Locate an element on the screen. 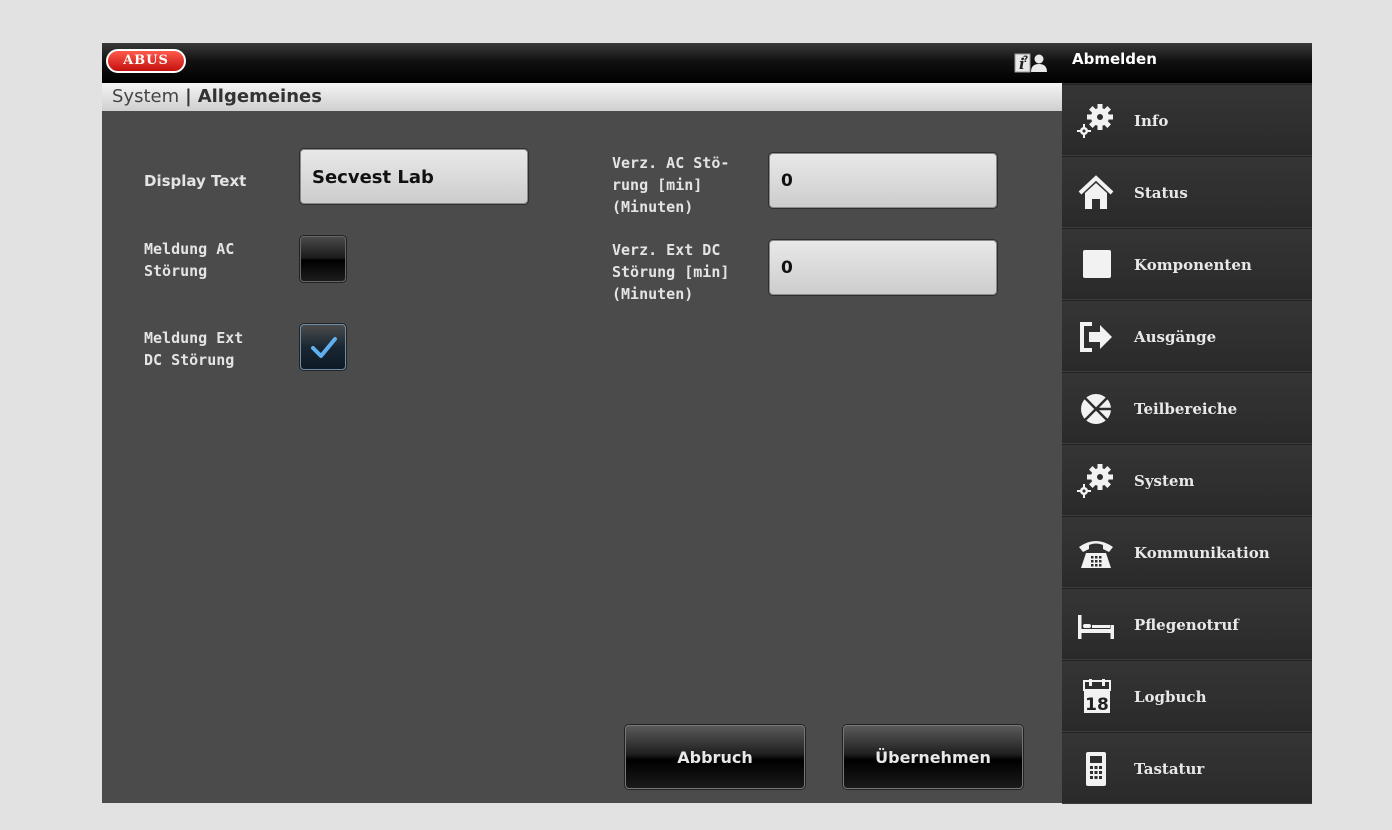 This screenshot has height=830, width=1392. verz-ac-label: Verz. AC Stö- rung [min] (Minuten) is located at coordinates (670, 185).